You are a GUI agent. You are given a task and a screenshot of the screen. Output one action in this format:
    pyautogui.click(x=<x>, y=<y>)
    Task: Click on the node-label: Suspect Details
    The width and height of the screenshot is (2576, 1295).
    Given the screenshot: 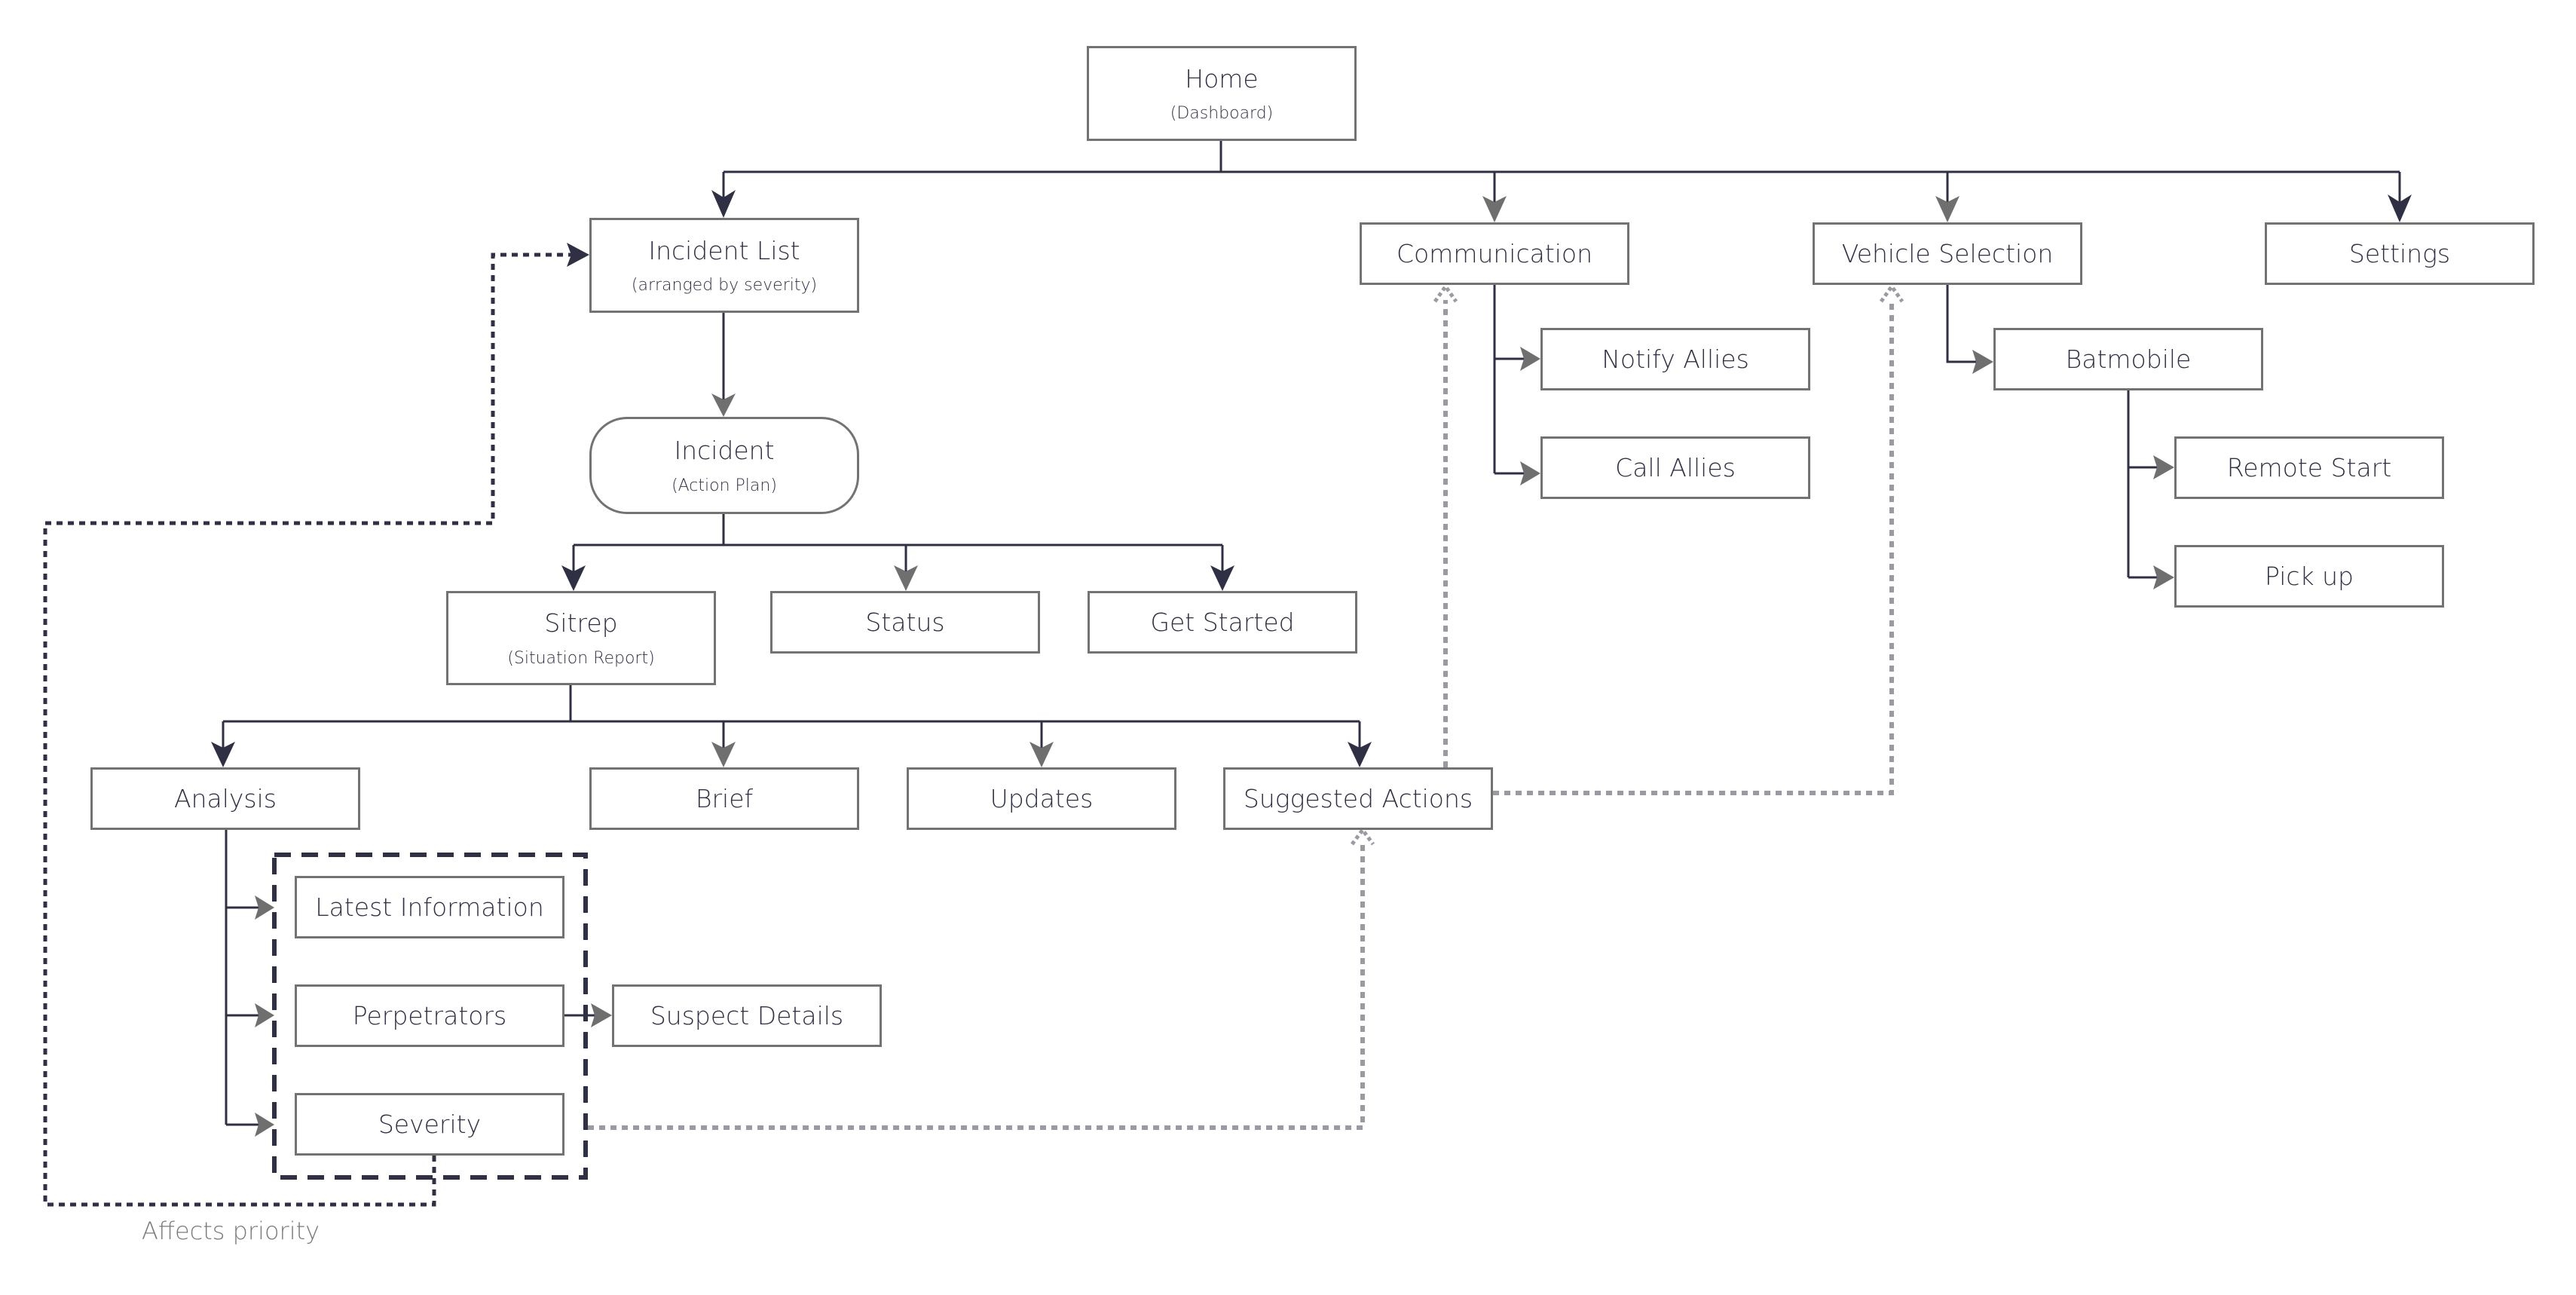 What is the action you would take?
    pyautogui.click(x=747, y=1015)
    